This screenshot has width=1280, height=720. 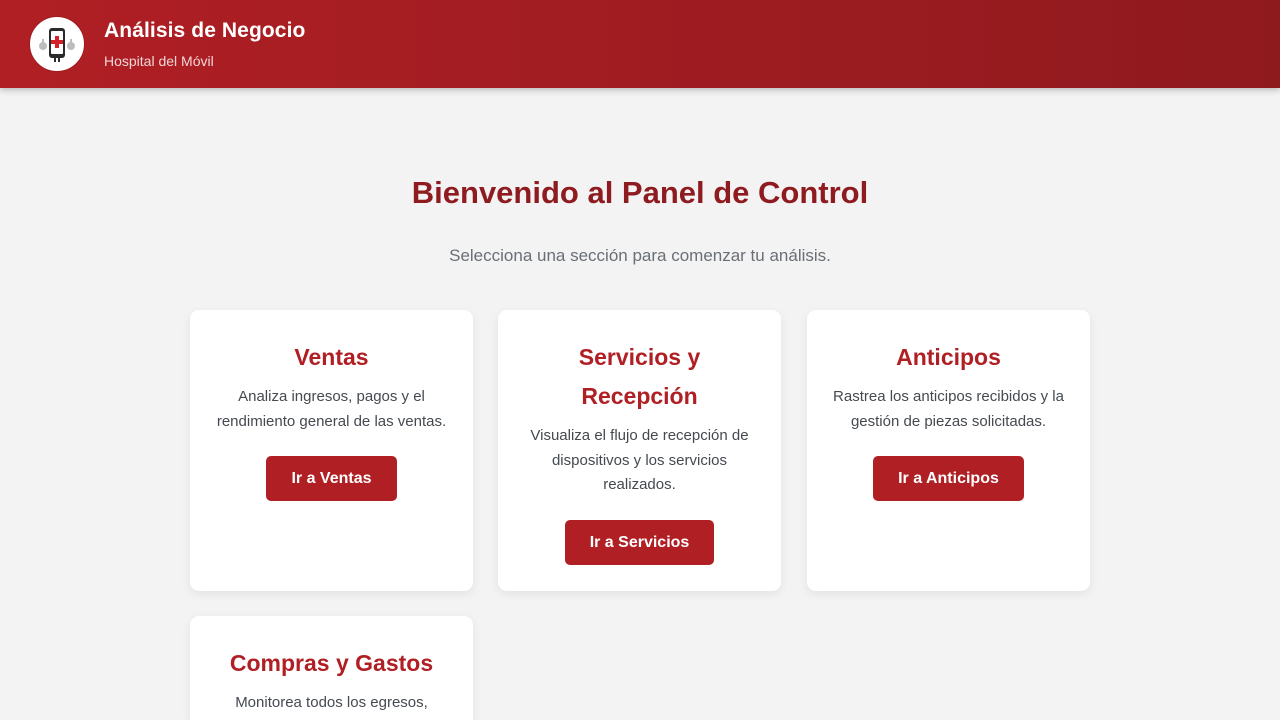 What do you see at coordinates (640, 44) in the screenshot?
I see `top-bar: Análisis de Negocio Hospital del Móvil` at bounding box center [640, 44].